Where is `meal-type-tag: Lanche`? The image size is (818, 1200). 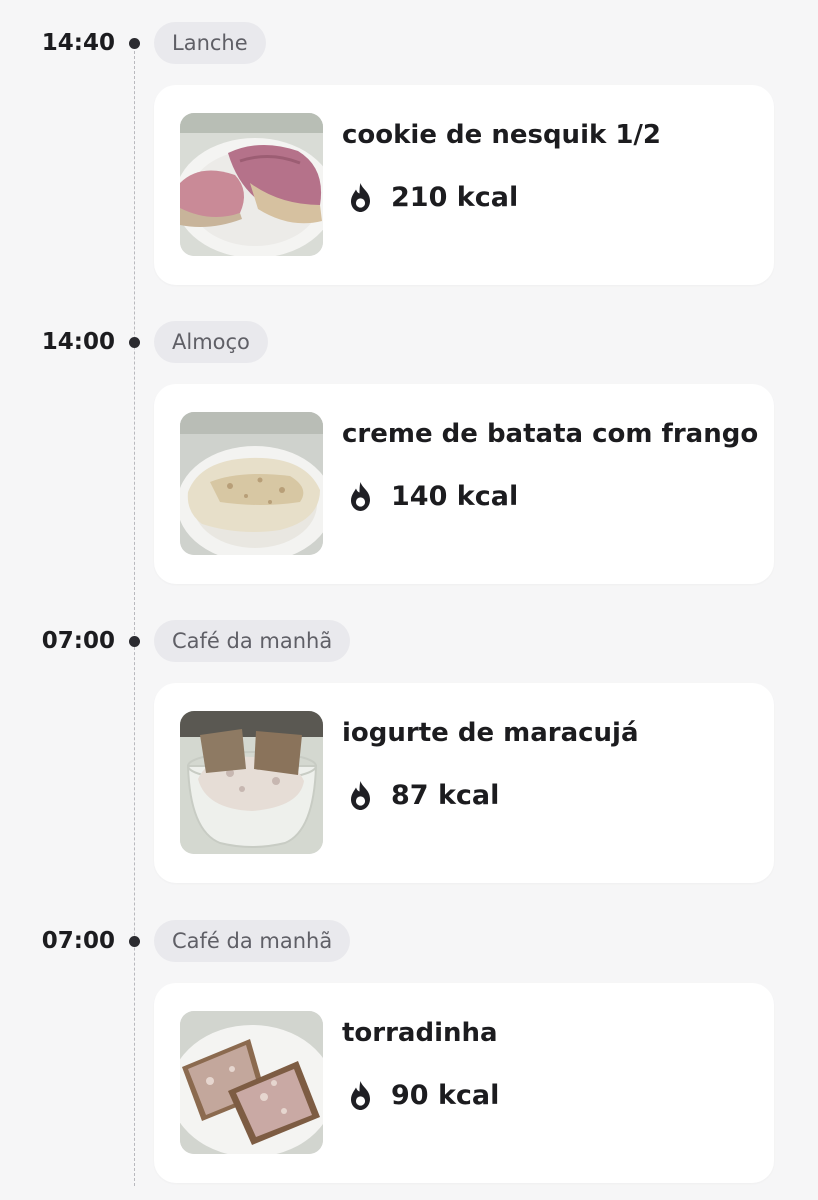 meal-type-tag: Lanche is located at coordinates (210, 43).